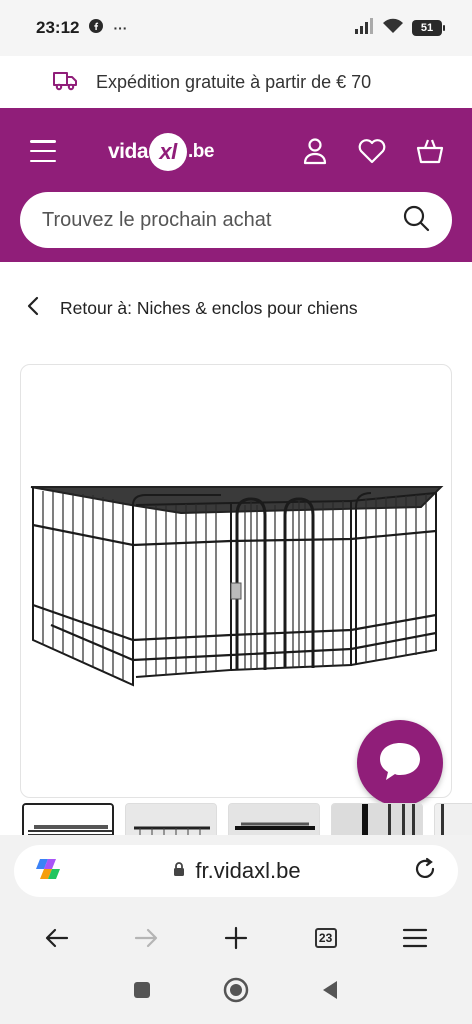 The image size is (472, 1024). What do you see at coordinates (57, 938) in the screenshot?
I see `back-icon` at bounding box center [57, 938].